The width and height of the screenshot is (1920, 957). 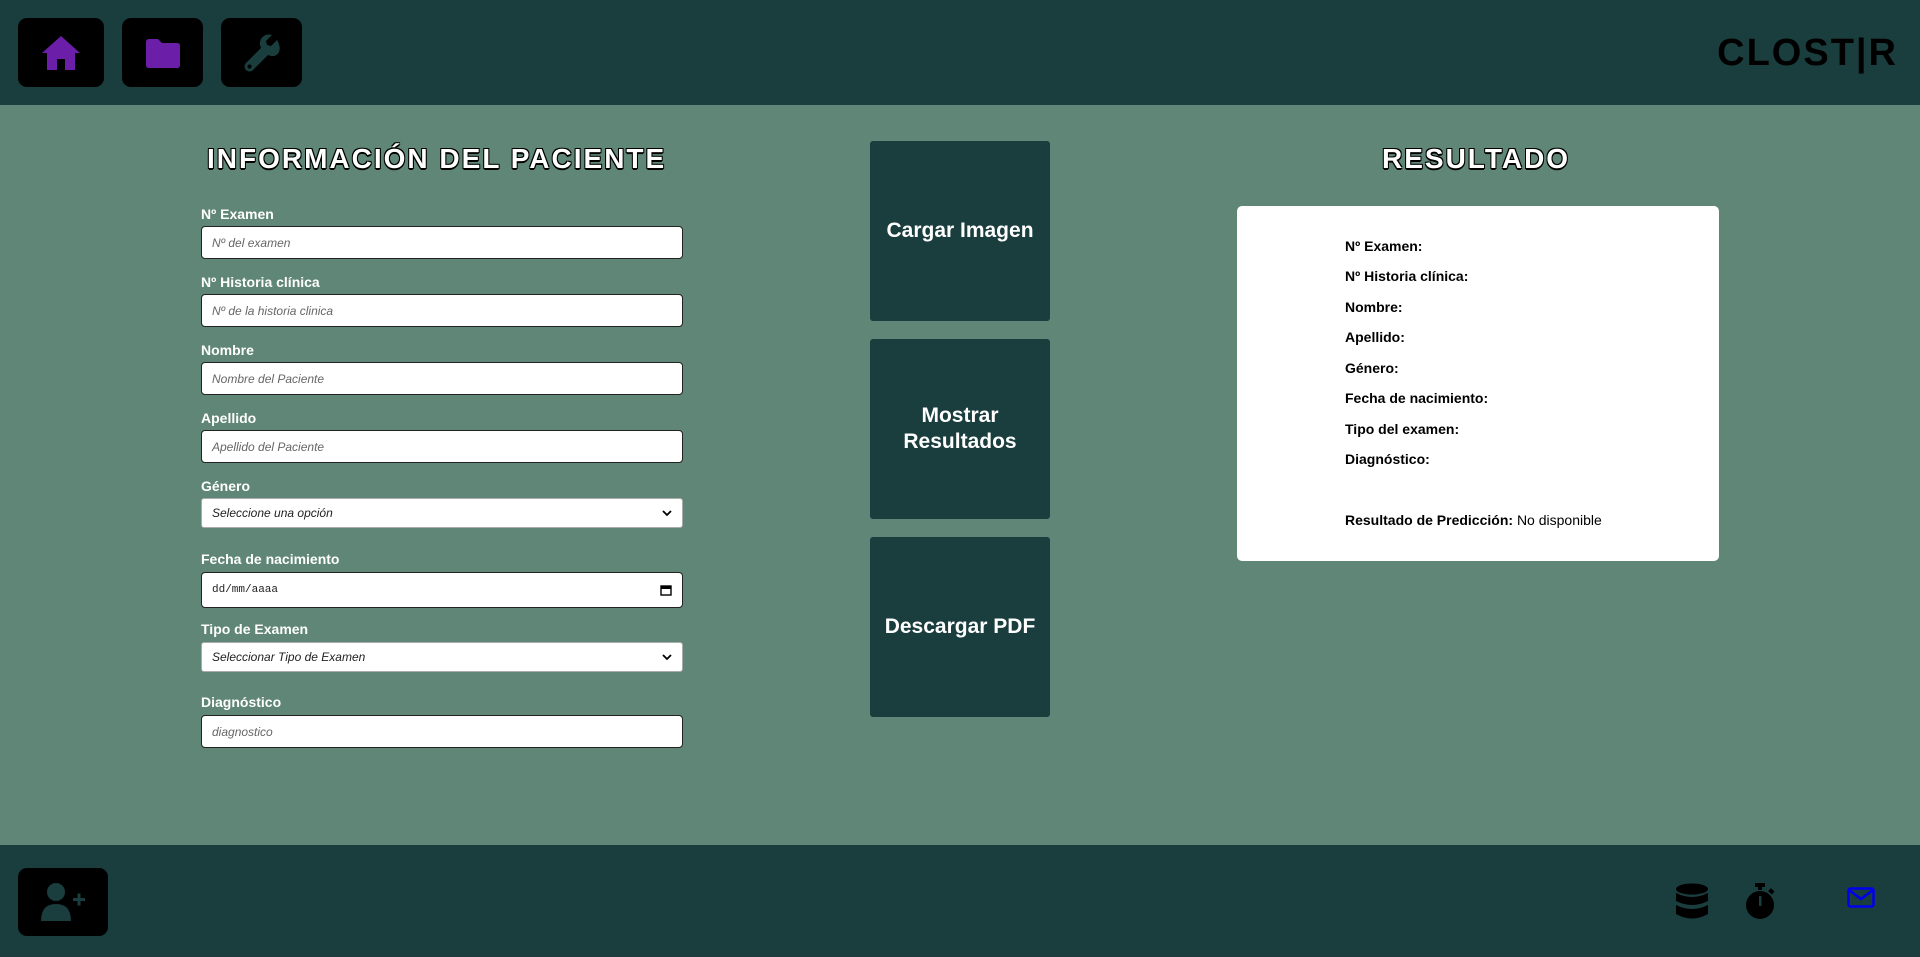 I want to click on show-results-button: Mostrar Resultados, so click(x=960, y=429).